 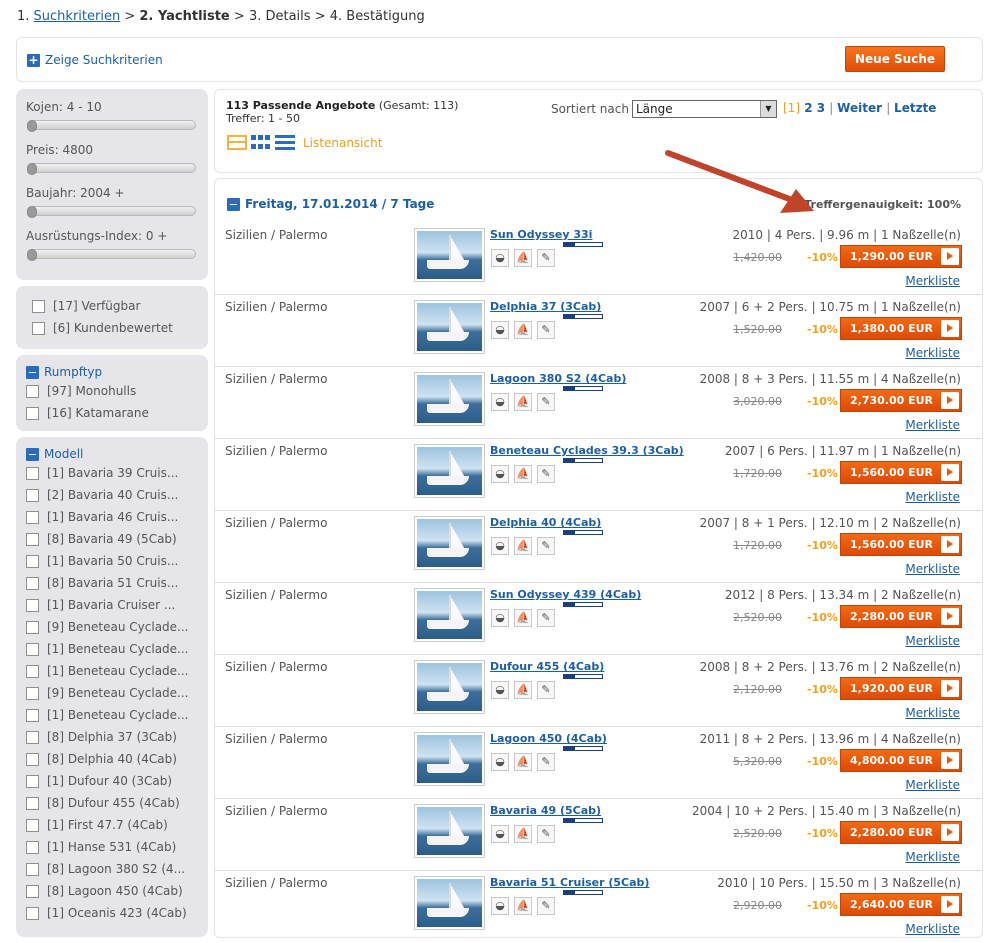 What do you see at coordinates (112, 372) in the screenshot?
I see `hull-type-toggle: Rumpftyp` at bounding box center [112, 372].